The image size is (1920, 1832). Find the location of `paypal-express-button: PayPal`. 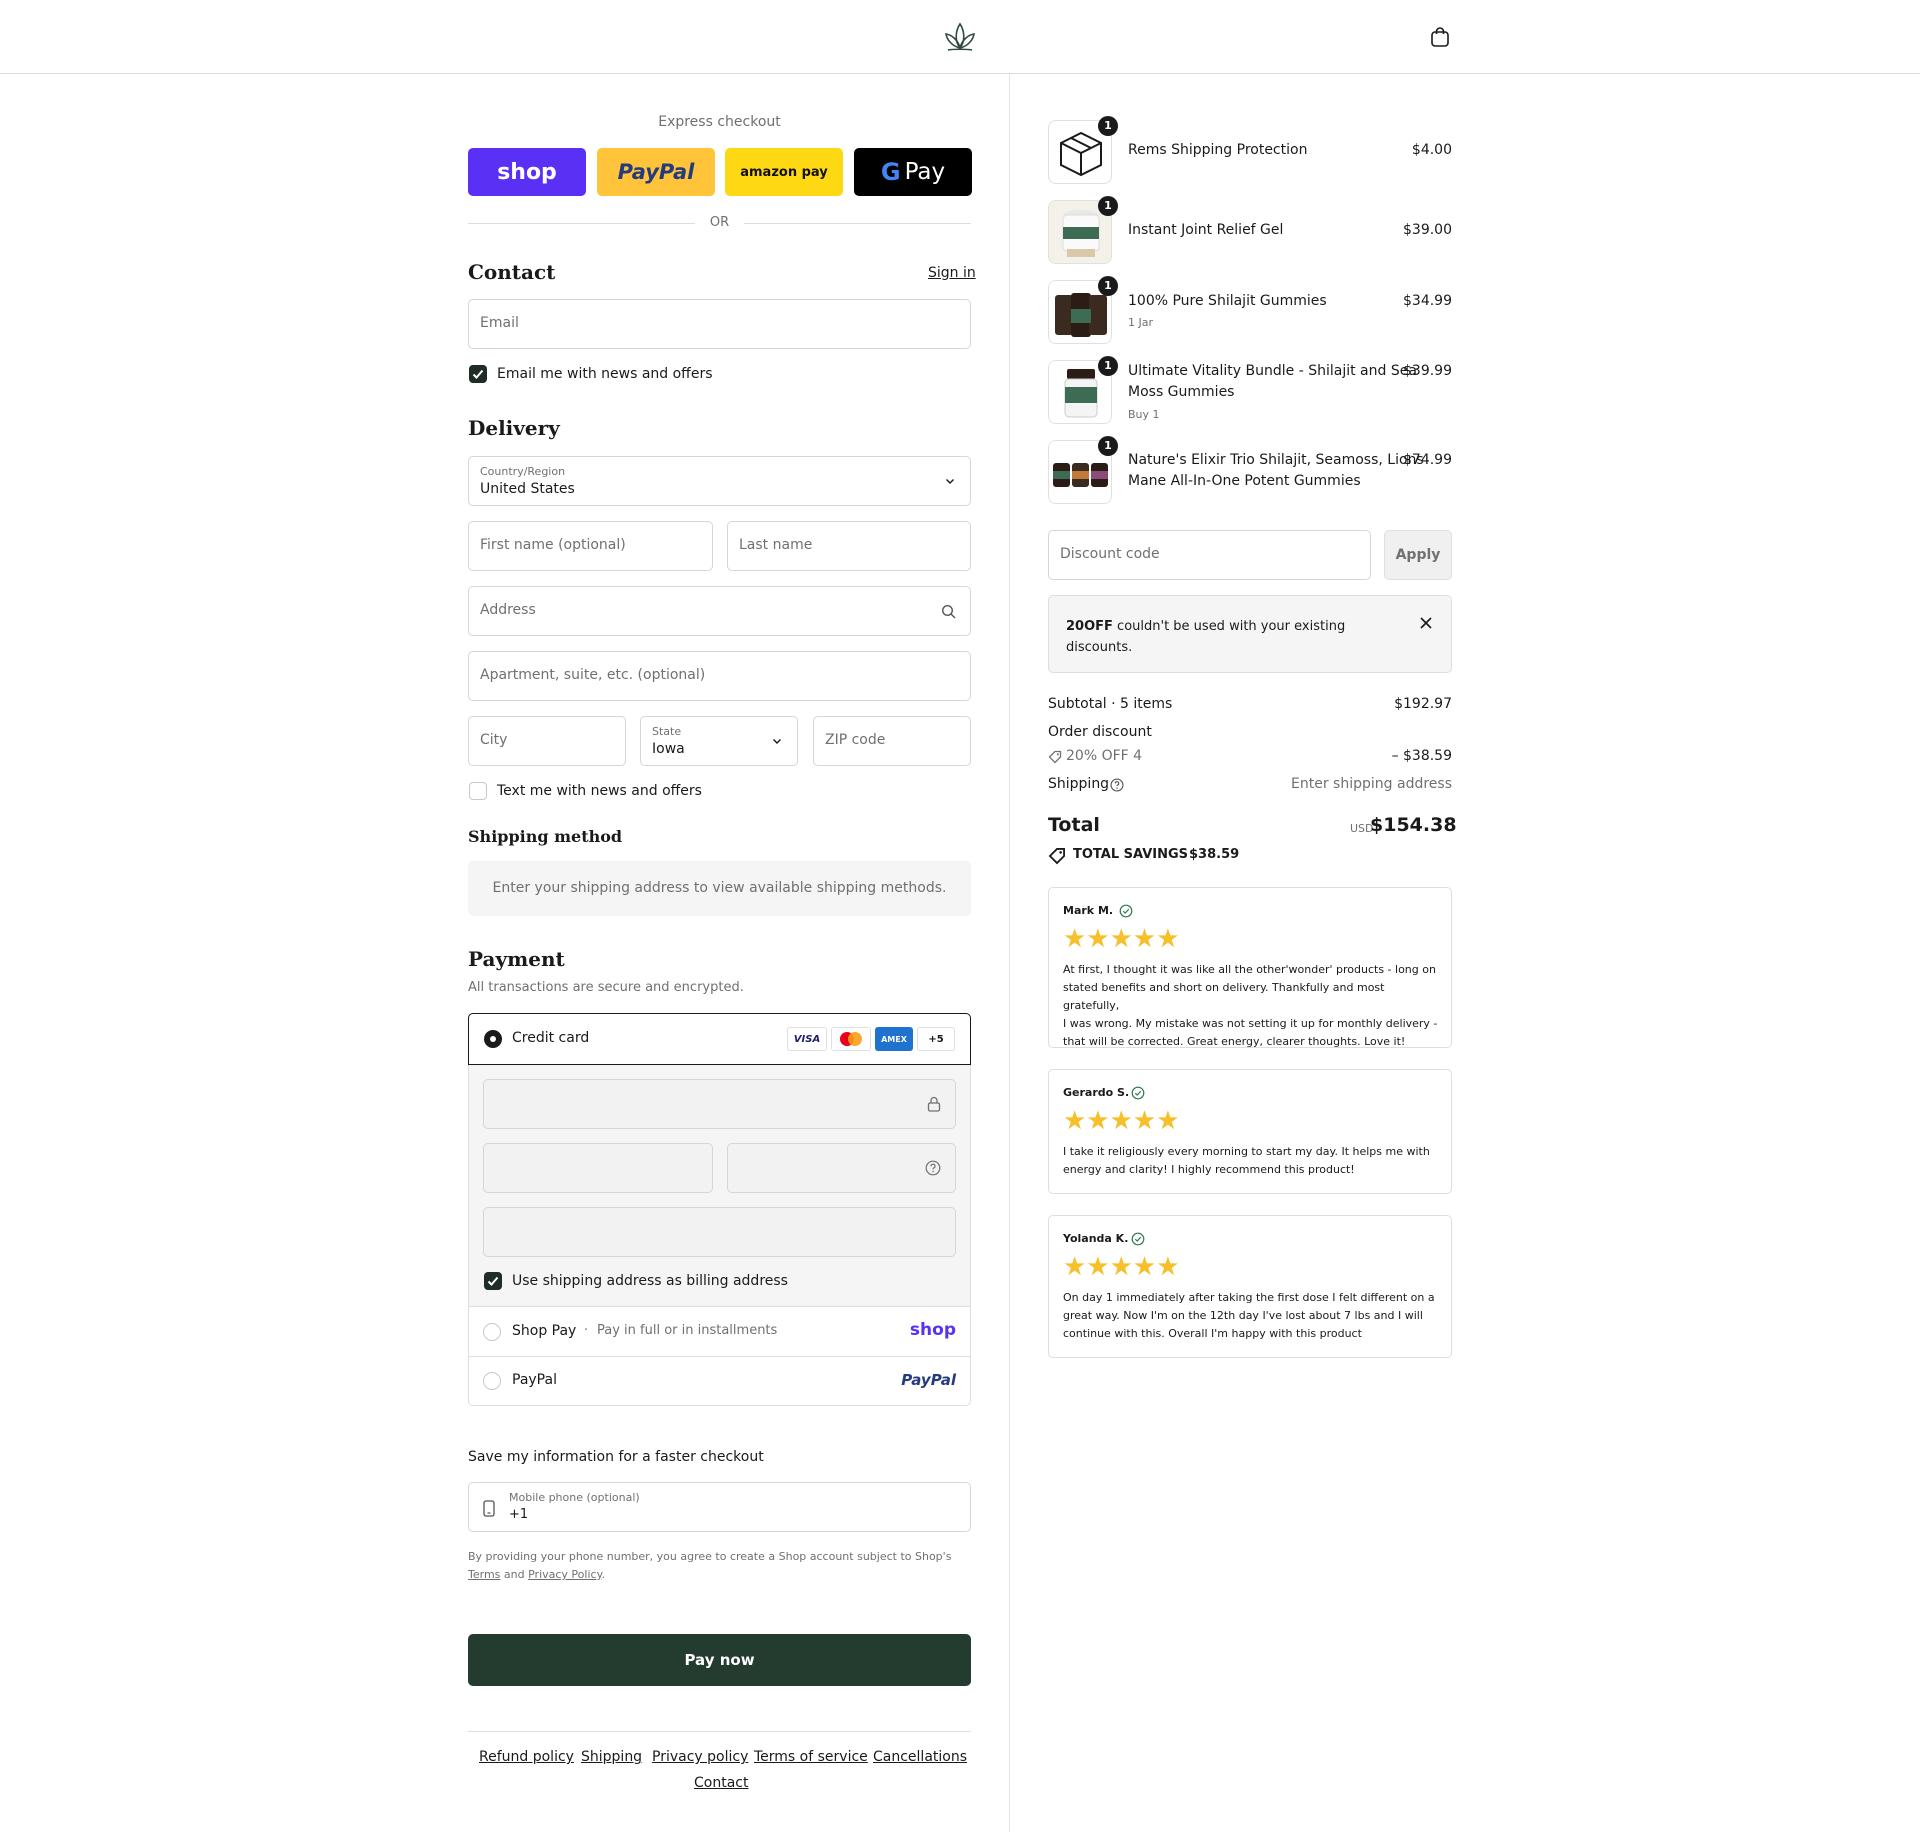

paypal-express-button: PayPal is located at coordinates (656, 172).